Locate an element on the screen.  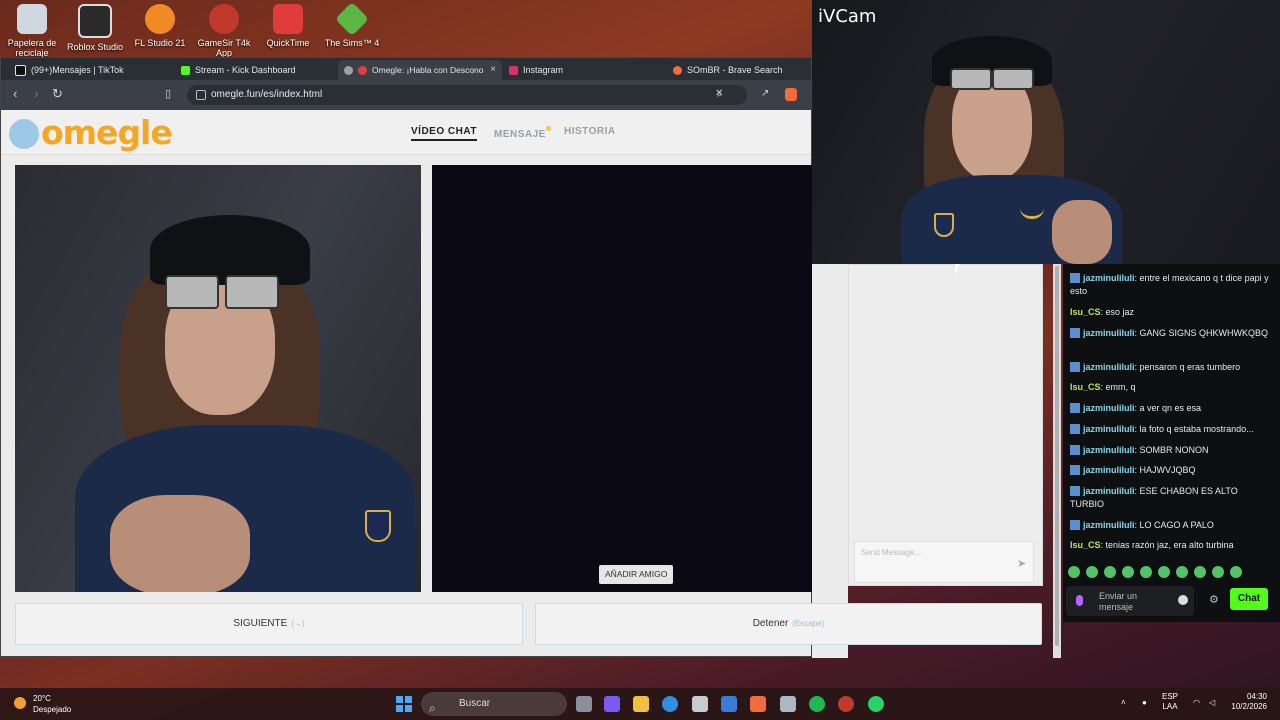
chat-message: jazminuliluli: SOMBR NONON is located at coordinates (1170, 450).